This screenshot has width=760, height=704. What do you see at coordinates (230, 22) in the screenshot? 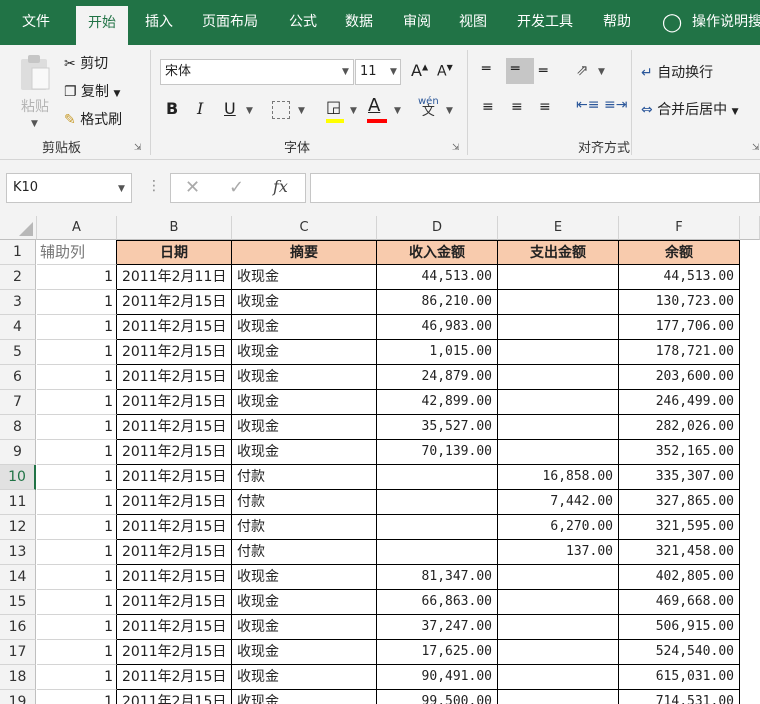
I see `tab-page-layout: 页面布局` at bounding box center [230, 22].